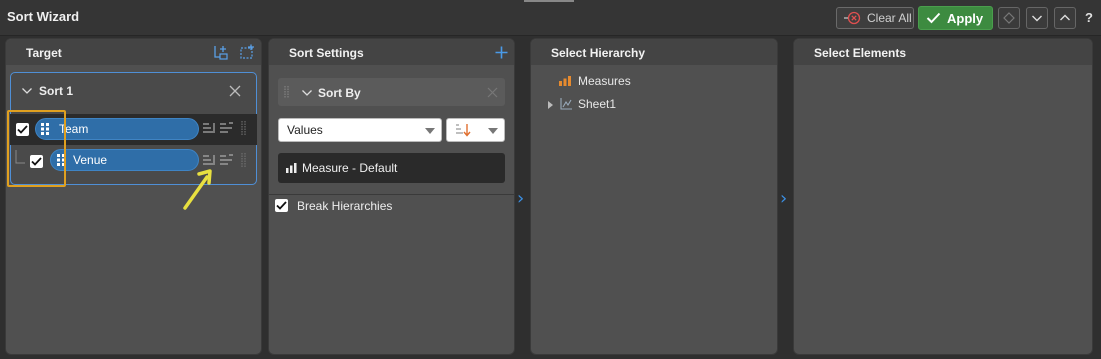 This screenshot has height=359, width=1101. Describe the element at coordinates (360, 130) in the screenshot. I see `values-dropdown: Values` at that location.